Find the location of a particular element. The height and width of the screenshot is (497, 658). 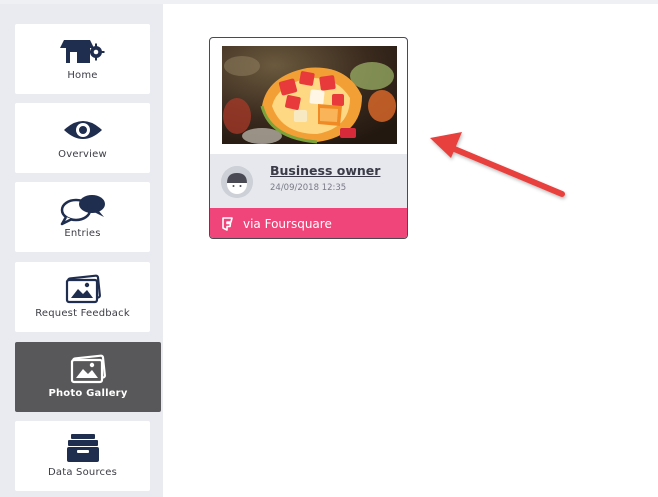

sidebar-item-label: Request Feedback is located at coordinates (82, 313).